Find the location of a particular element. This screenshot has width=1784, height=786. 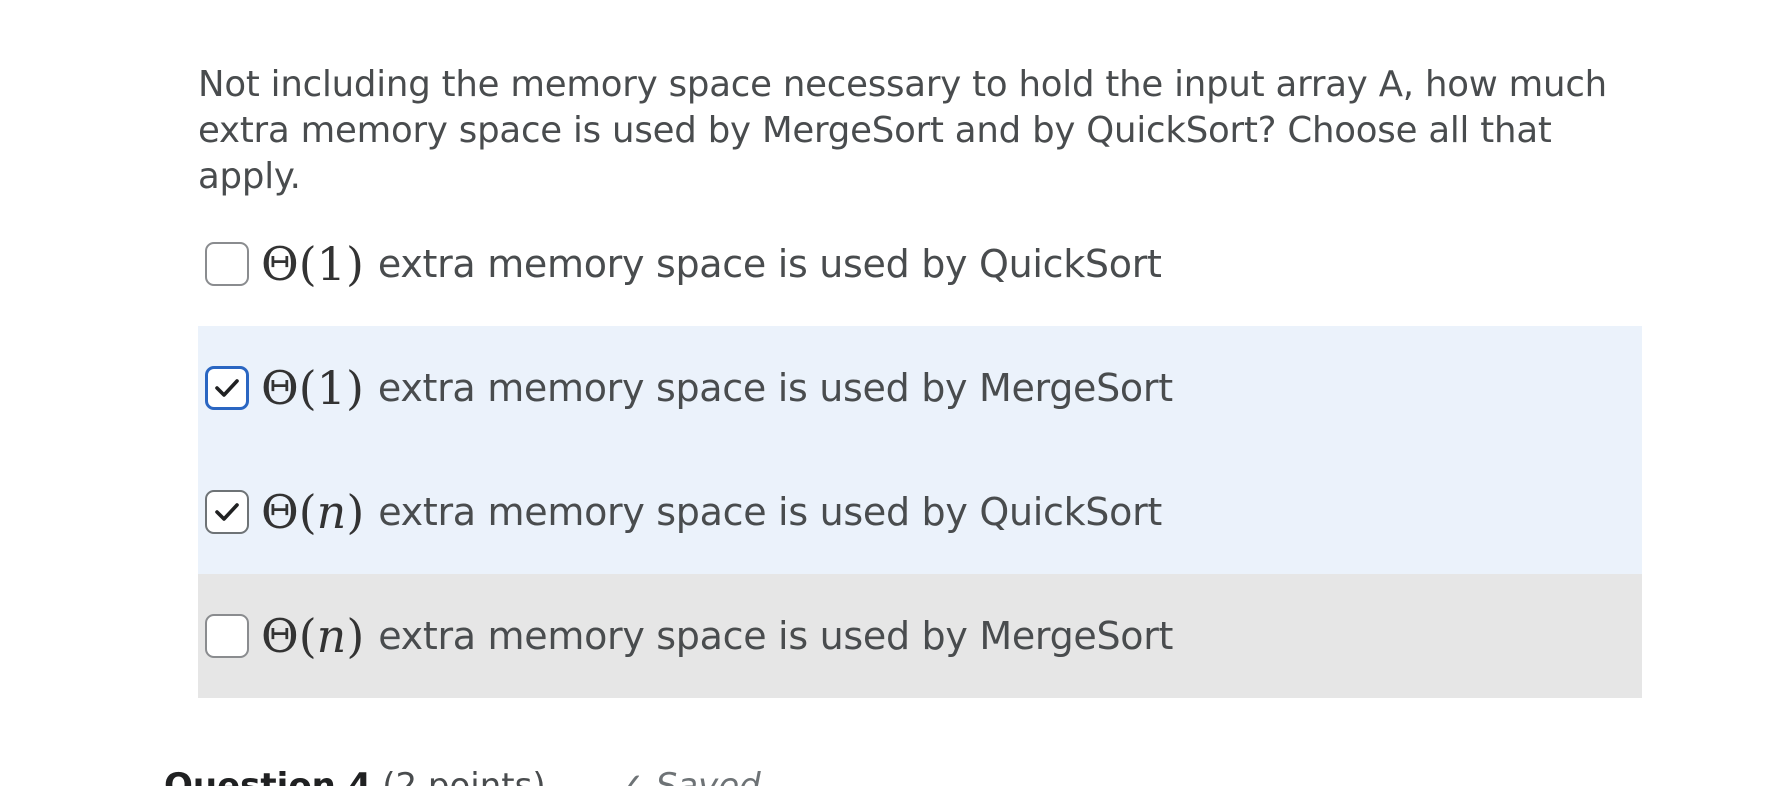

next-question-header: Question 4 (2 points) ✓ Saved is located at coordinates (462, 776).